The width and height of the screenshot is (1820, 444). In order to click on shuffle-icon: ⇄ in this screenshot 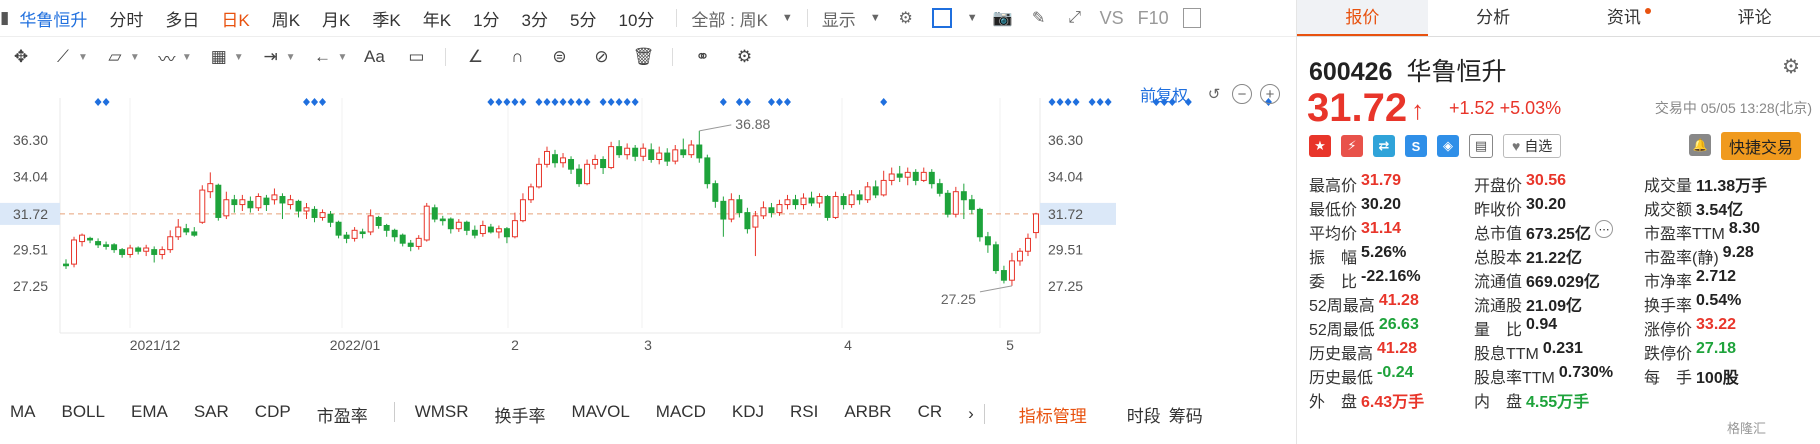, I will do `click(1384, 146)`.